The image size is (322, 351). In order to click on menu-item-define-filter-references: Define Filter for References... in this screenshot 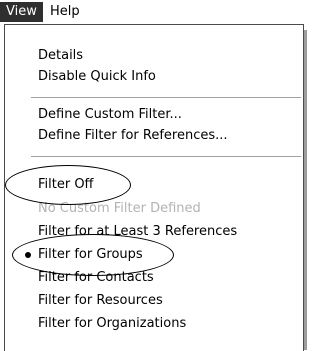, I will do `click(133, 136)`.